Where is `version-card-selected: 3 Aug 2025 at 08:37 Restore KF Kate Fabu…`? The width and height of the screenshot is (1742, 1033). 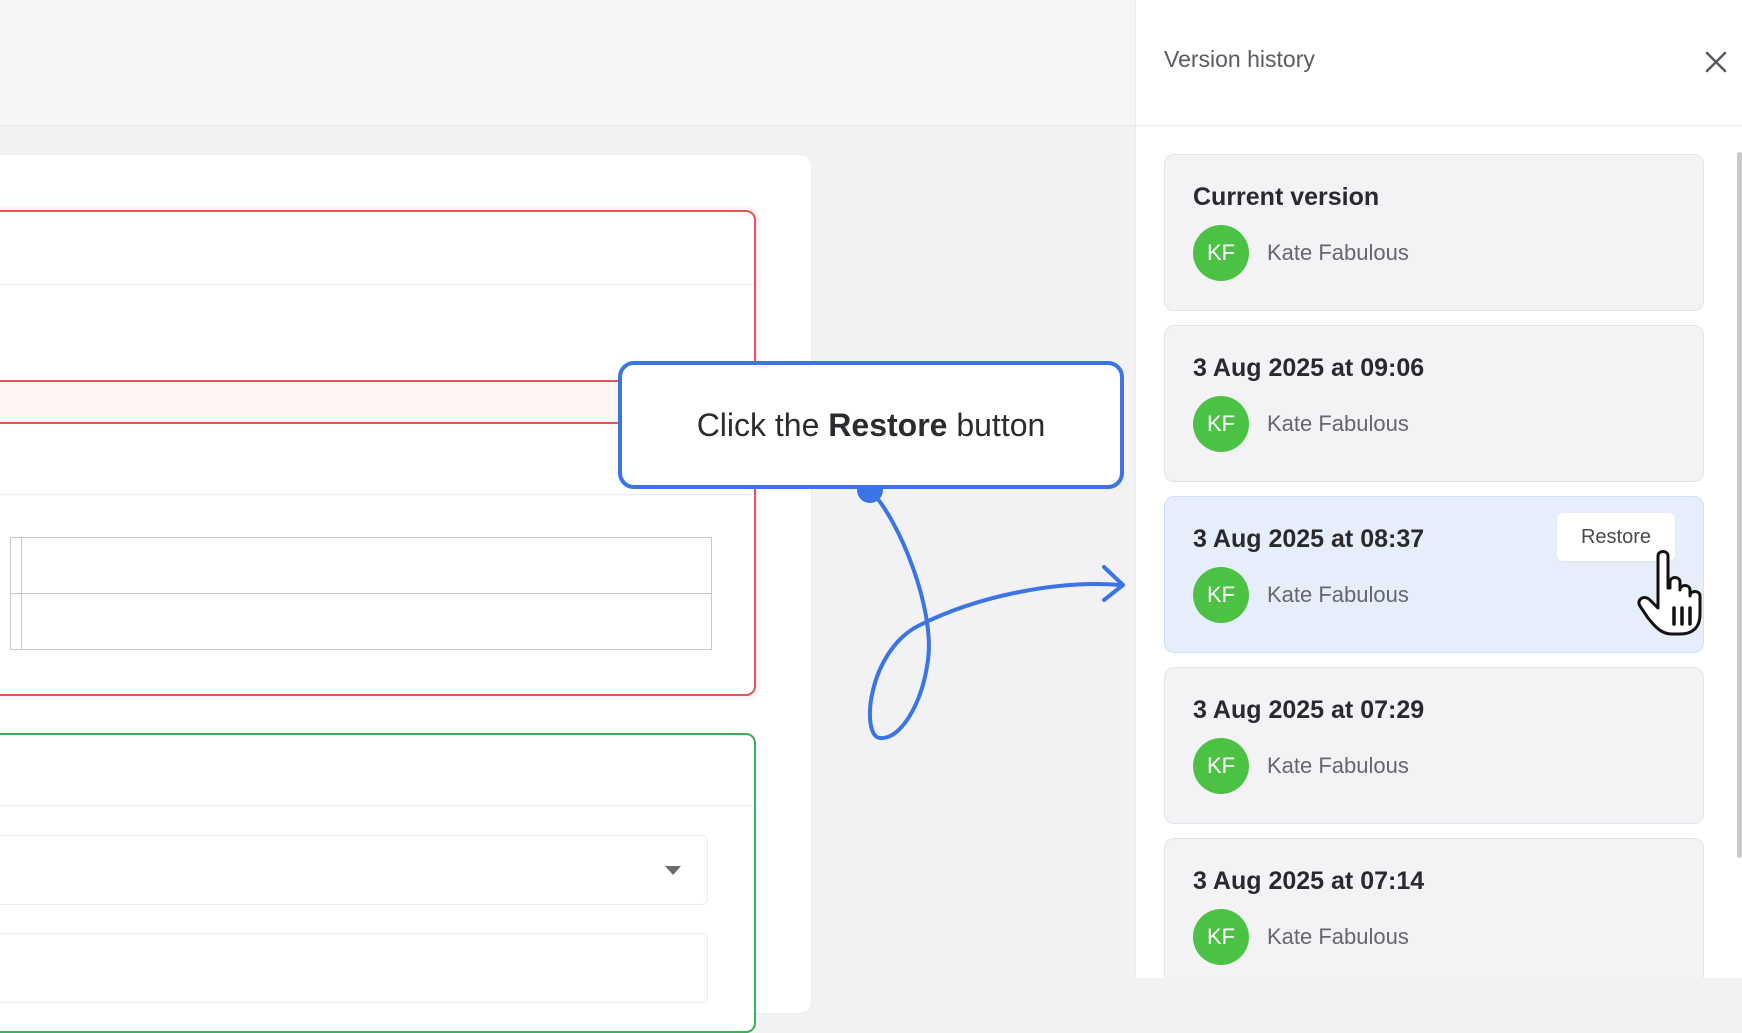
version-card-selected: 3 Aug 2025 at 08:37 Restore KF Kate Fabu… is located at coordinates (1434, 574).